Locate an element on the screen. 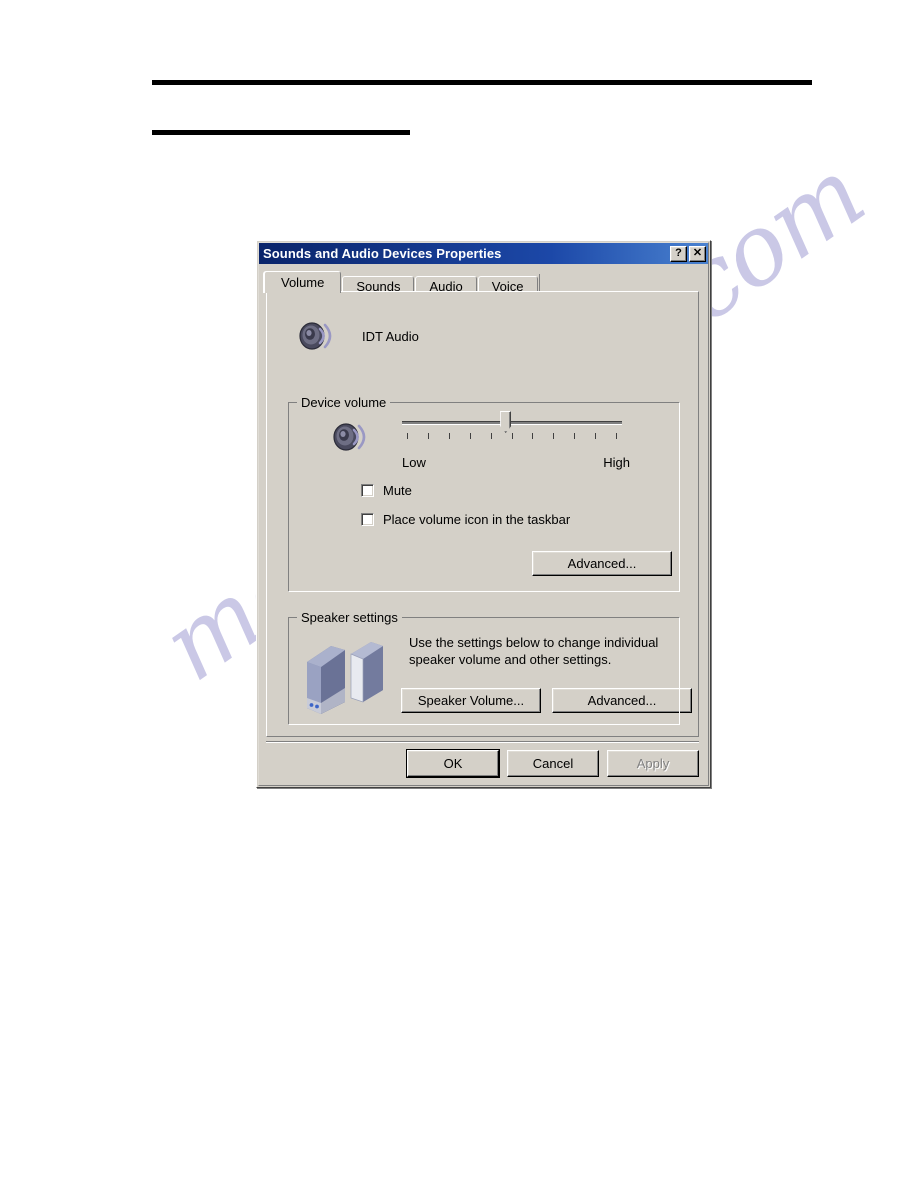  device-volume-slider is located at coordinates (512, 426).